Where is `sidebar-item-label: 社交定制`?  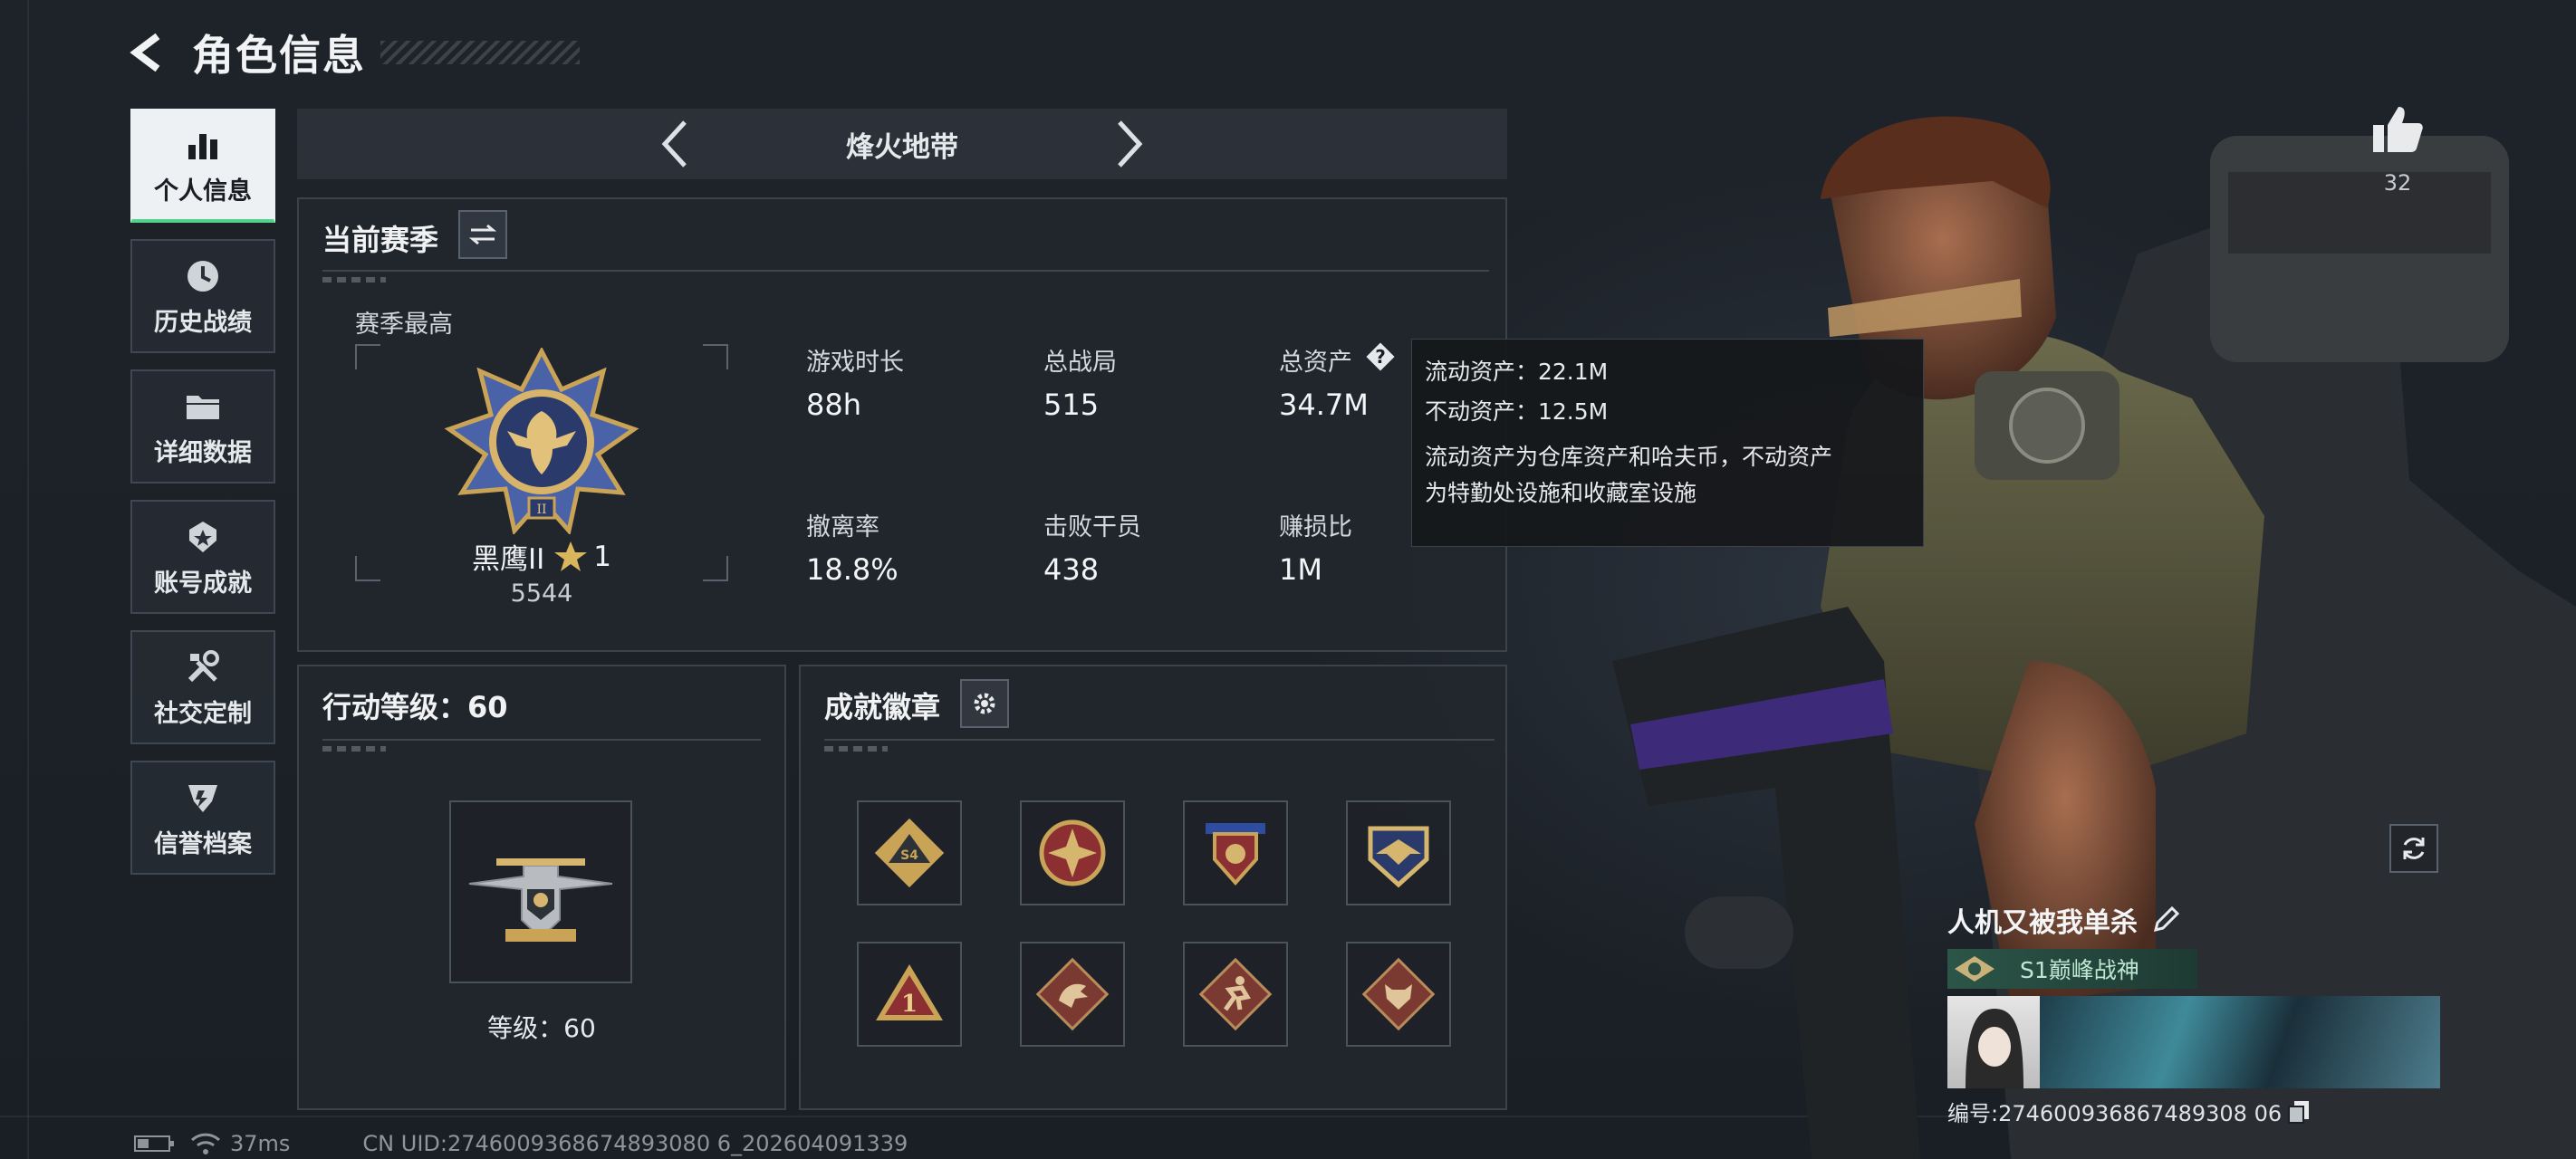 sidebar-item-label: 社交定制 is located at coordinates (203, 713).